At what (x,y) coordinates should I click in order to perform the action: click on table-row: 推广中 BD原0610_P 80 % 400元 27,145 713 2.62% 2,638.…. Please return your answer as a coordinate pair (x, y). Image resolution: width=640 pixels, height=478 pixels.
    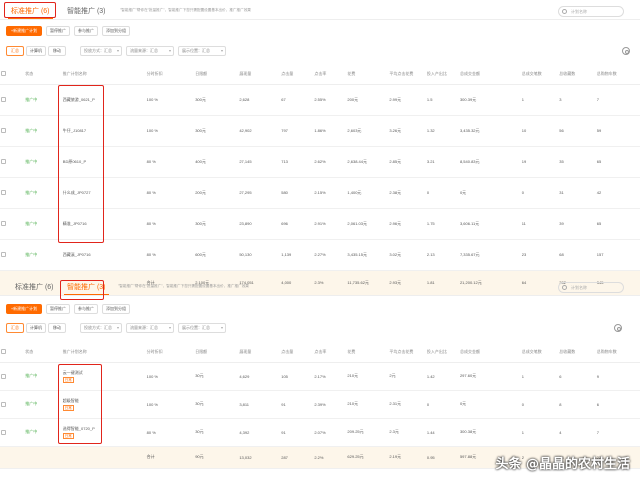
    Looking at the image, I should click on (320, 162).